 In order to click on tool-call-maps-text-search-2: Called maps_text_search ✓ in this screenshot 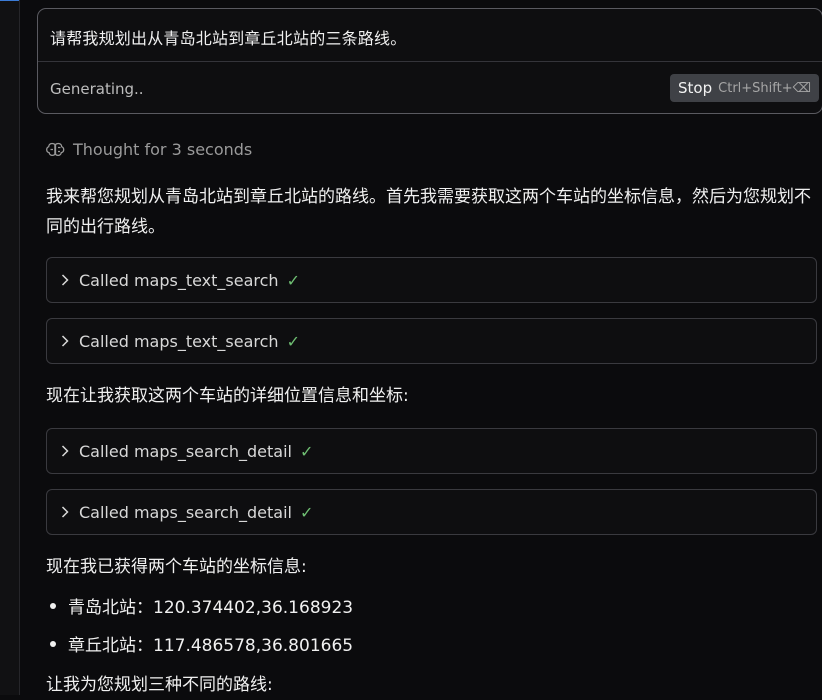, I will do `click(431, 341)`.